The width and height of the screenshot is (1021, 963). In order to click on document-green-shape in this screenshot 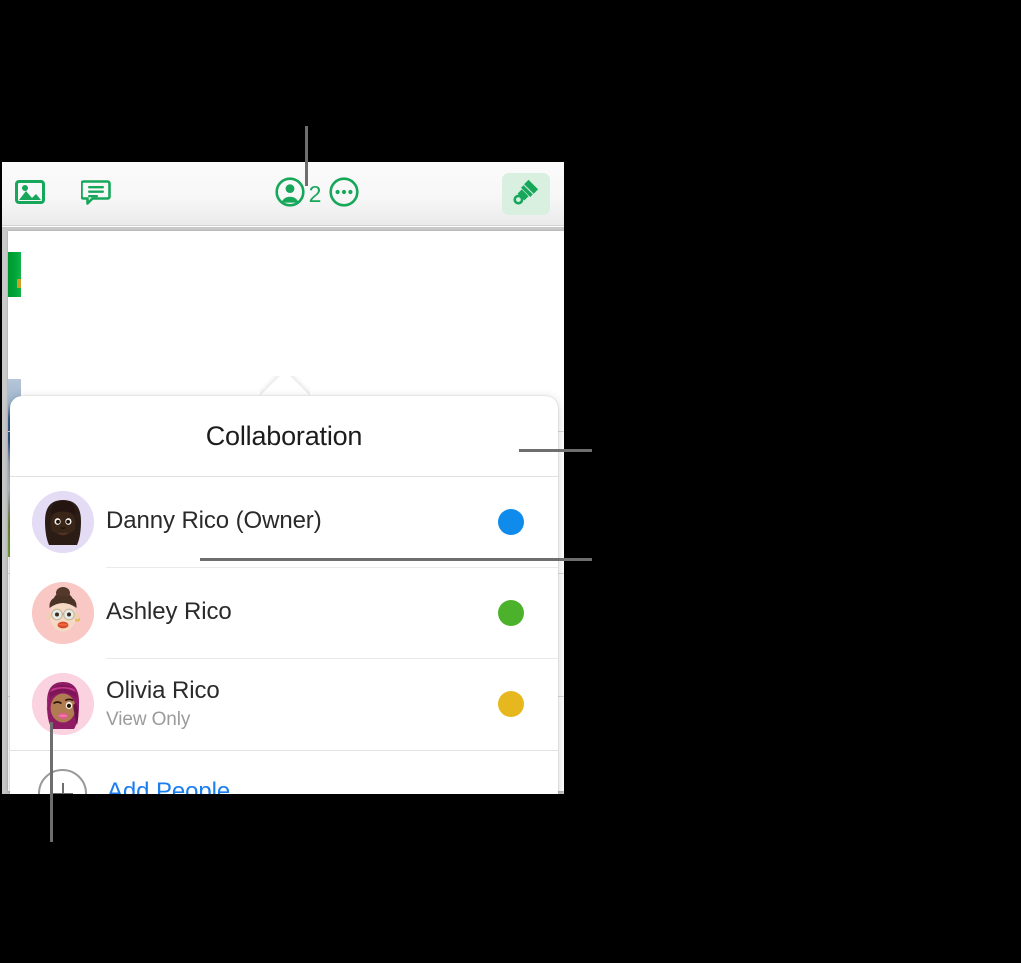, I will do `click(14, 274)`.